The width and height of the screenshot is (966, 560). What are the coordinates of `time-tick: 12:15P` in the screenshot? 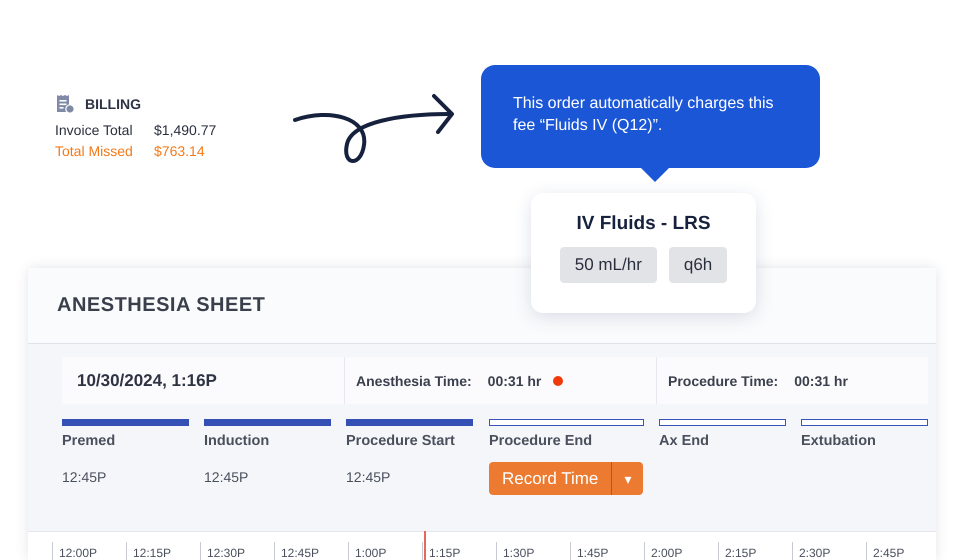 It's located at (152, 553).